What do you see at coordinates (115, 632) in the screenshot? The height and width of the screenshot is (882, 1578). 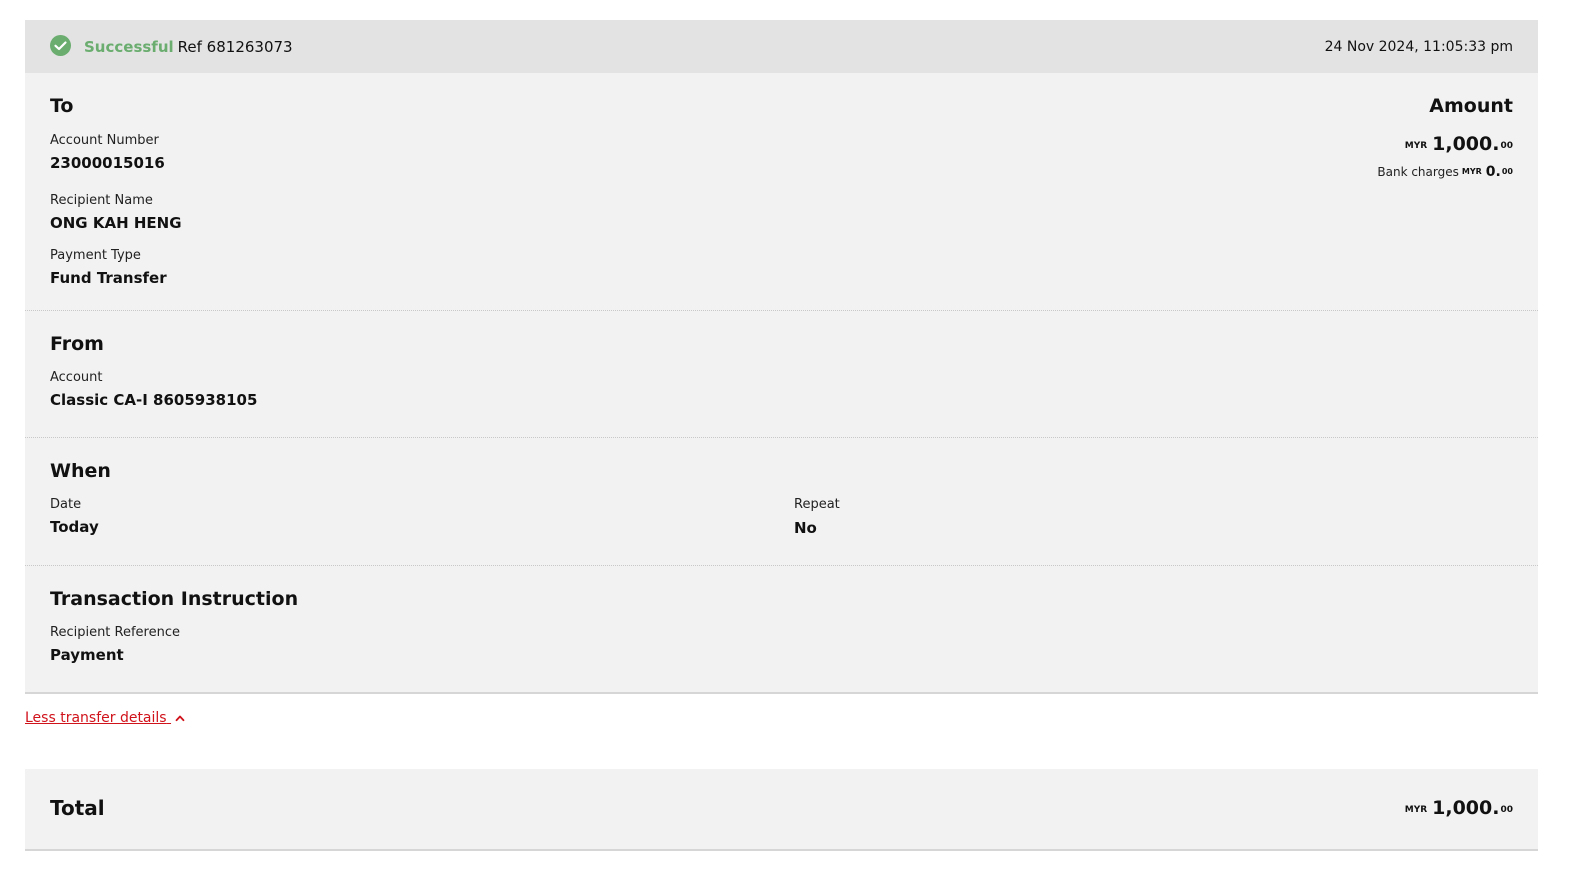 I see `recipient-reference-label: Recipient Reference` at bounding box center [115, 632].